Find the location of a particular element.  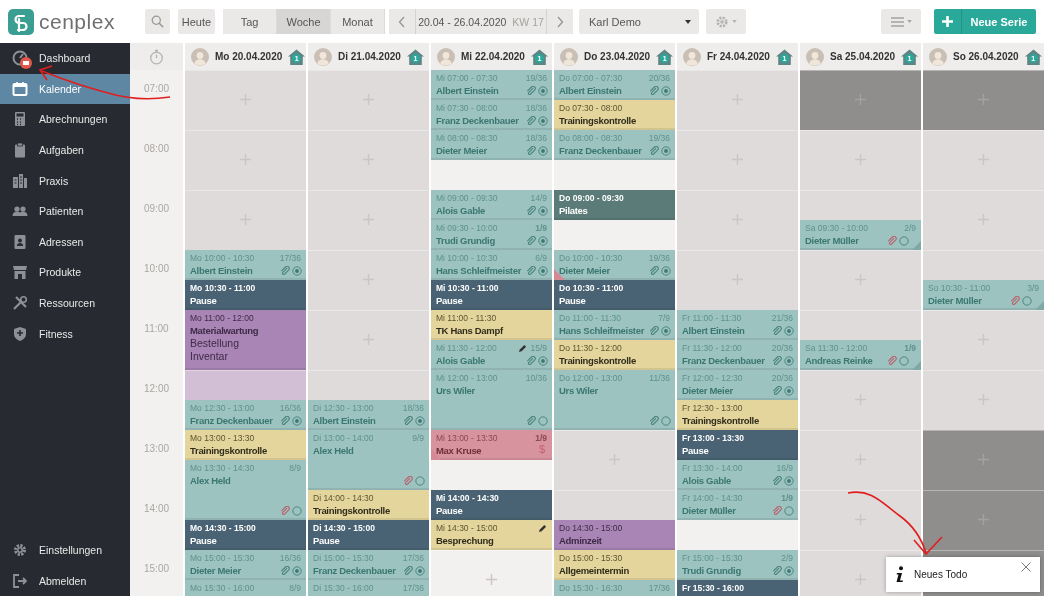

appointment-card: Fr 15:00 - 15:30 2/9 Trudi Grundig is located at coordinates (737, 565).